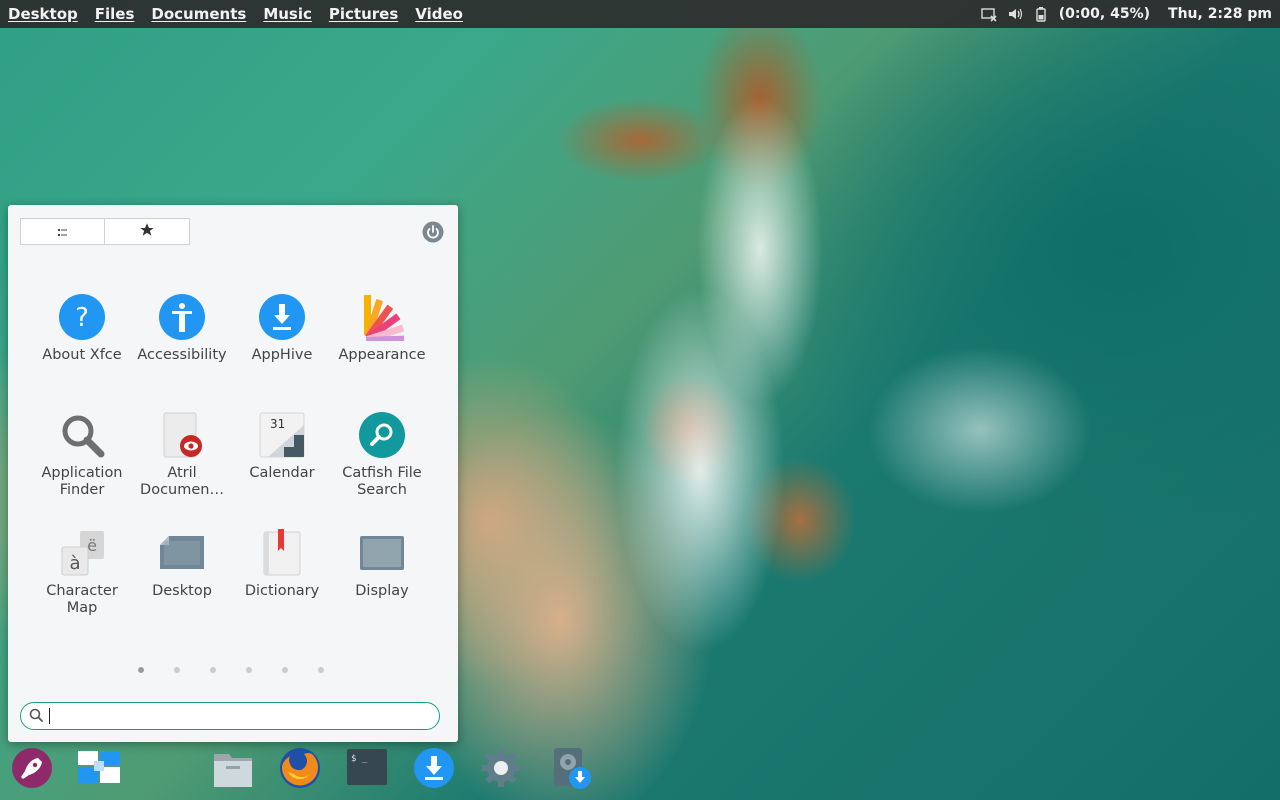  Describe the element at coordinates (182, 435) in the screenshot. I see `atril-icon` at that location.